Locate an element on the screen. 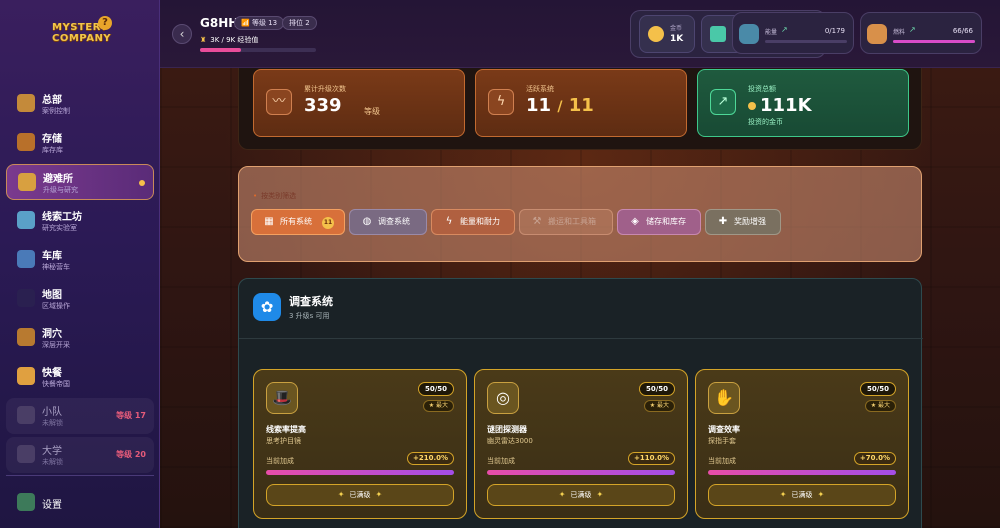 The width and height of the screenshot is (1000, 528). sidebar-item-label: 洞穴 is located at coordinates (52, 334).